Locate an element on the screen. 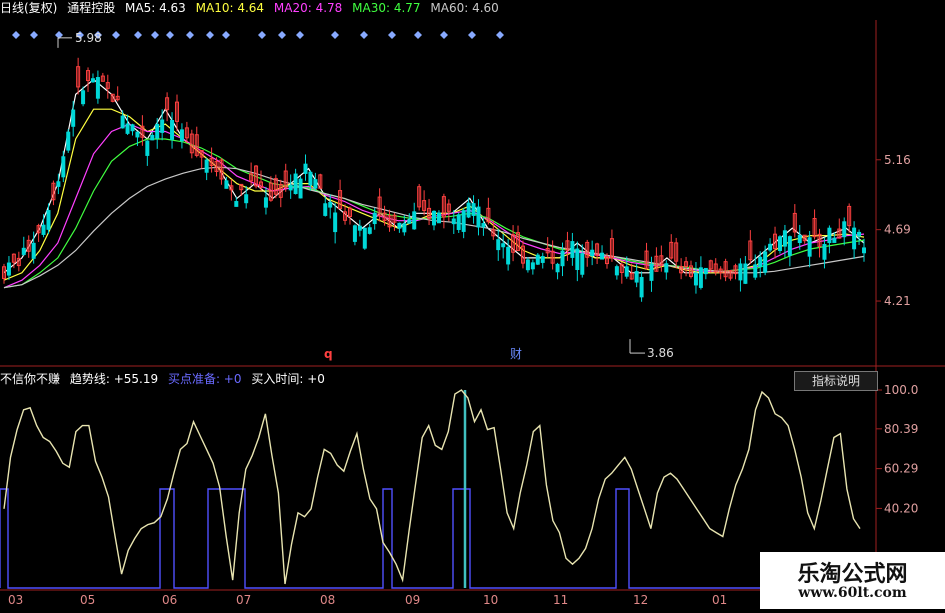 Image resolution: width=945 pixels, height=613 pixels. ma60-value: MA60: 4.60 is located at coordinates (464, 8).